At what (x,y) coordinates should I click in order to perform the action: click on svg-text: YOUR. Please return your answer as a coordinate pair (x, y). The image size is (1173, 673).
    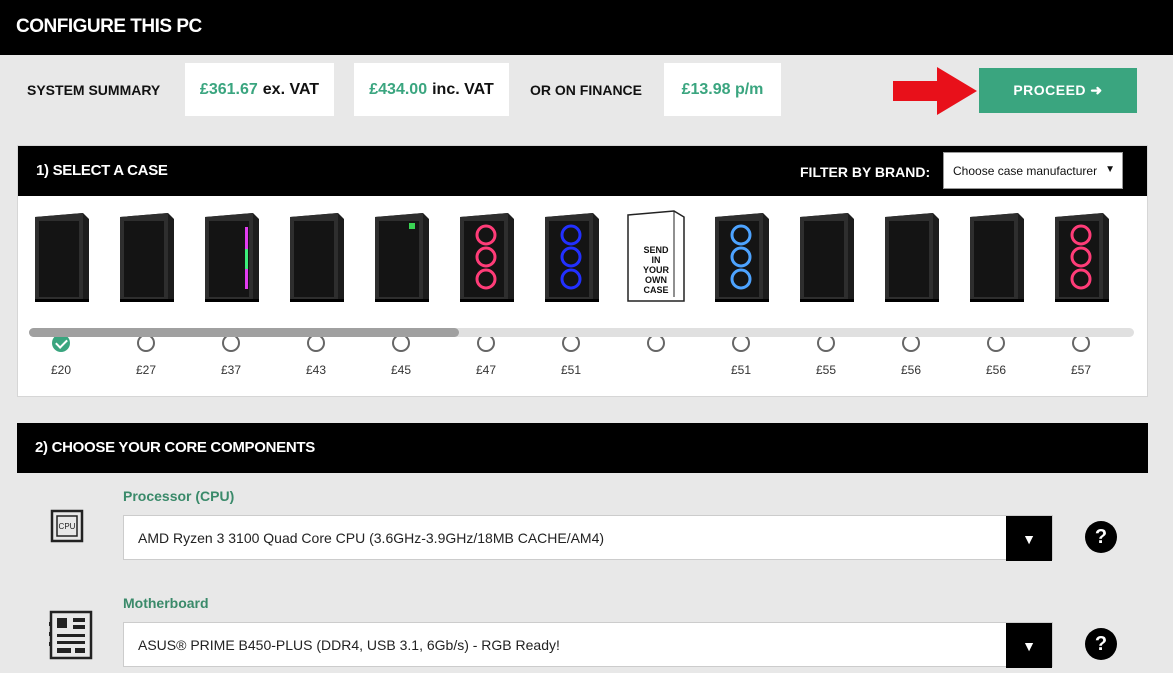
    Looking at the image, I should click on (656, 270).